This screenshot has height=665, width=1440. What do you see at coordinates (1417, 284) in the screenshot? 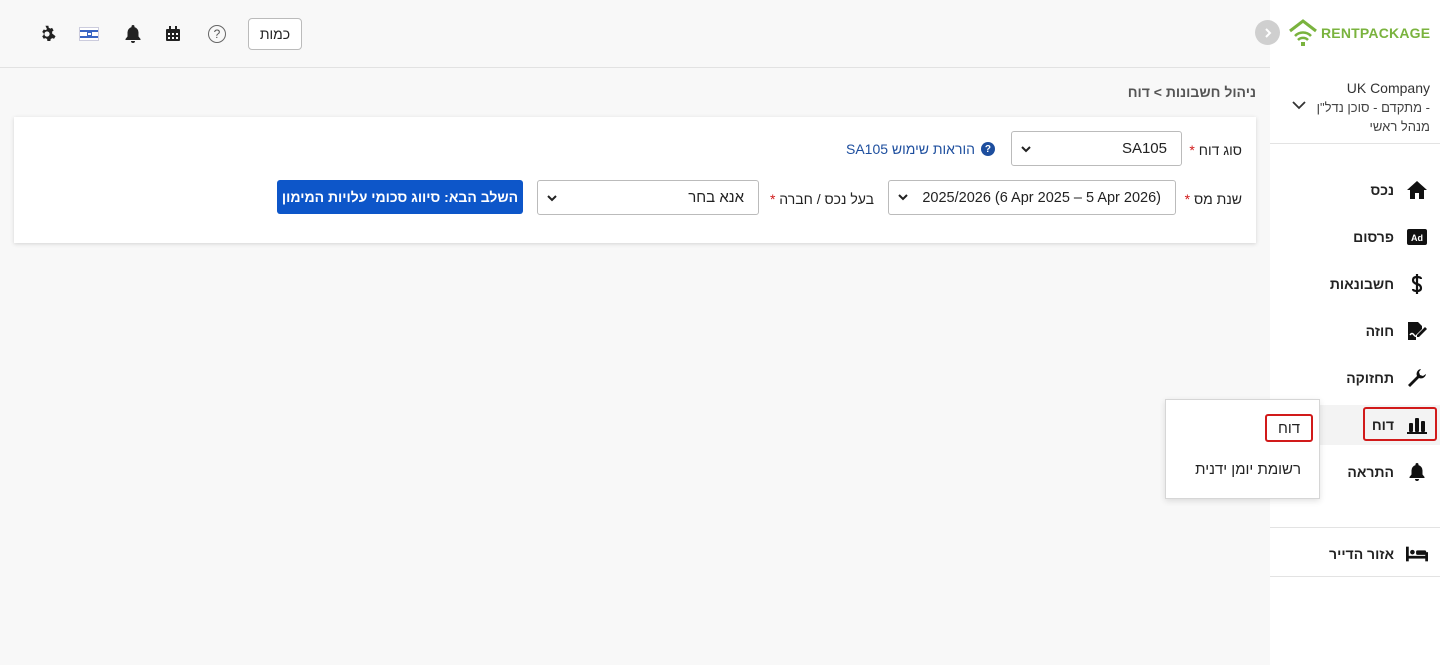
I see `dollar-icon` at bounding box center [1417, 284].